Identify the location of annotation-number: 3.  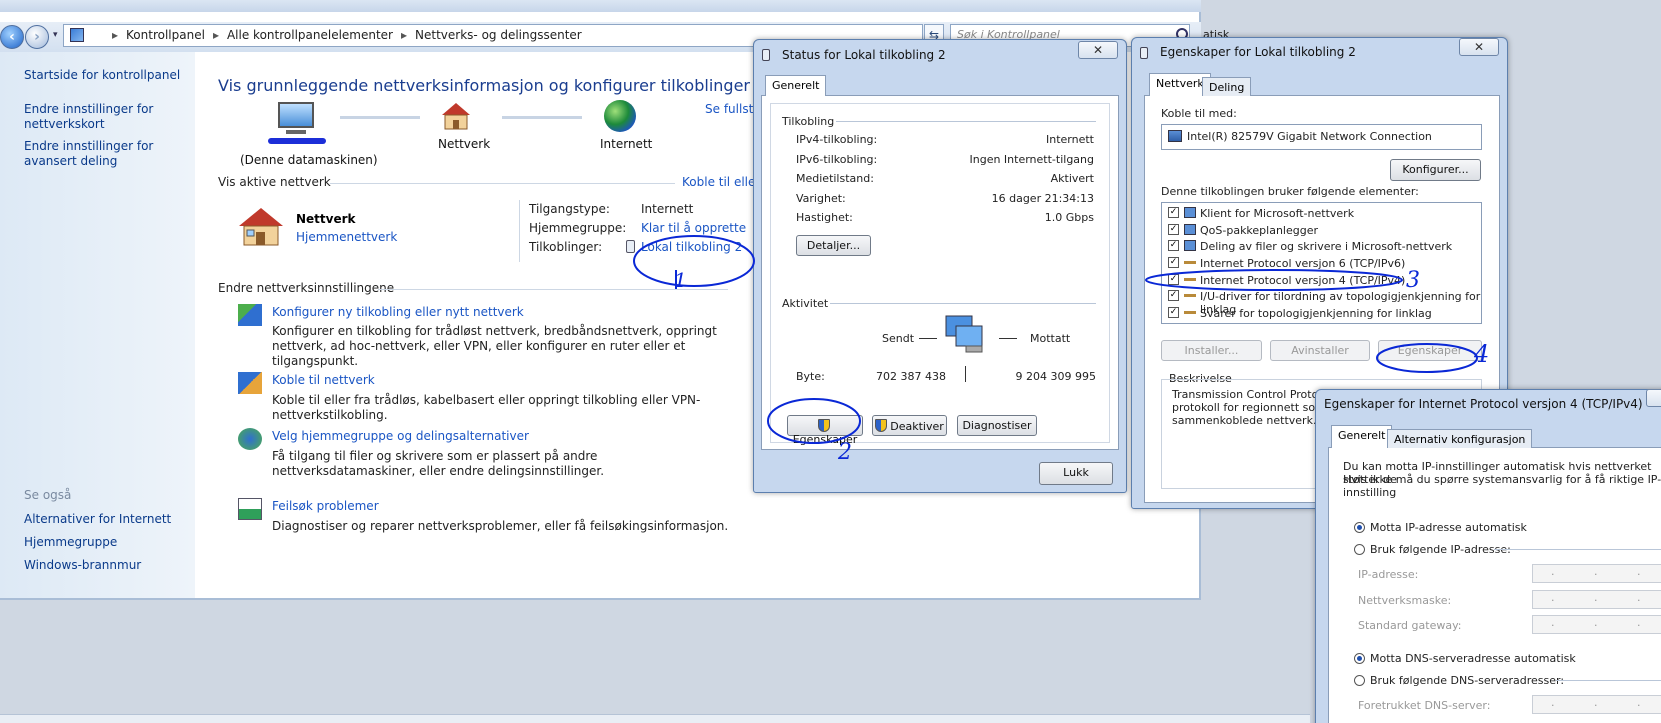
(1413, 280).